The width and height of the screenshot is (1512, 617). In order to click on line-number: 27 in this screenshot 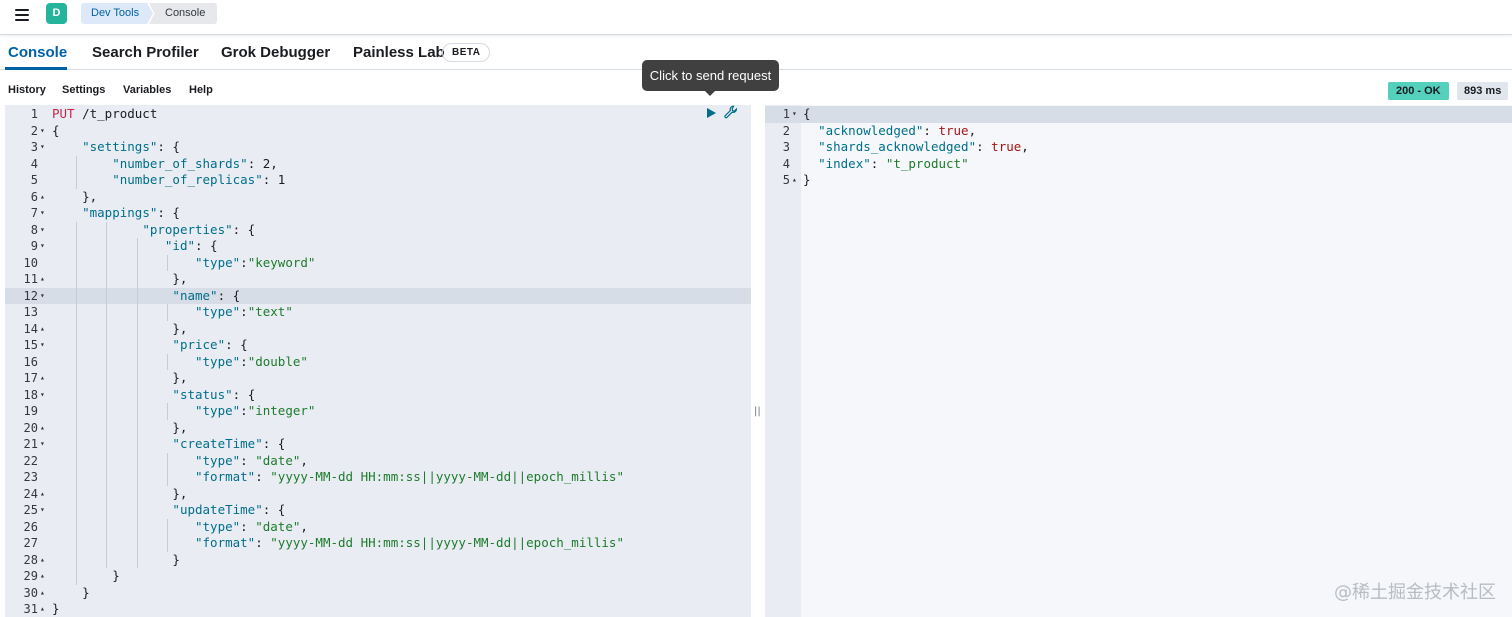, I will do `click(30, 543)`.